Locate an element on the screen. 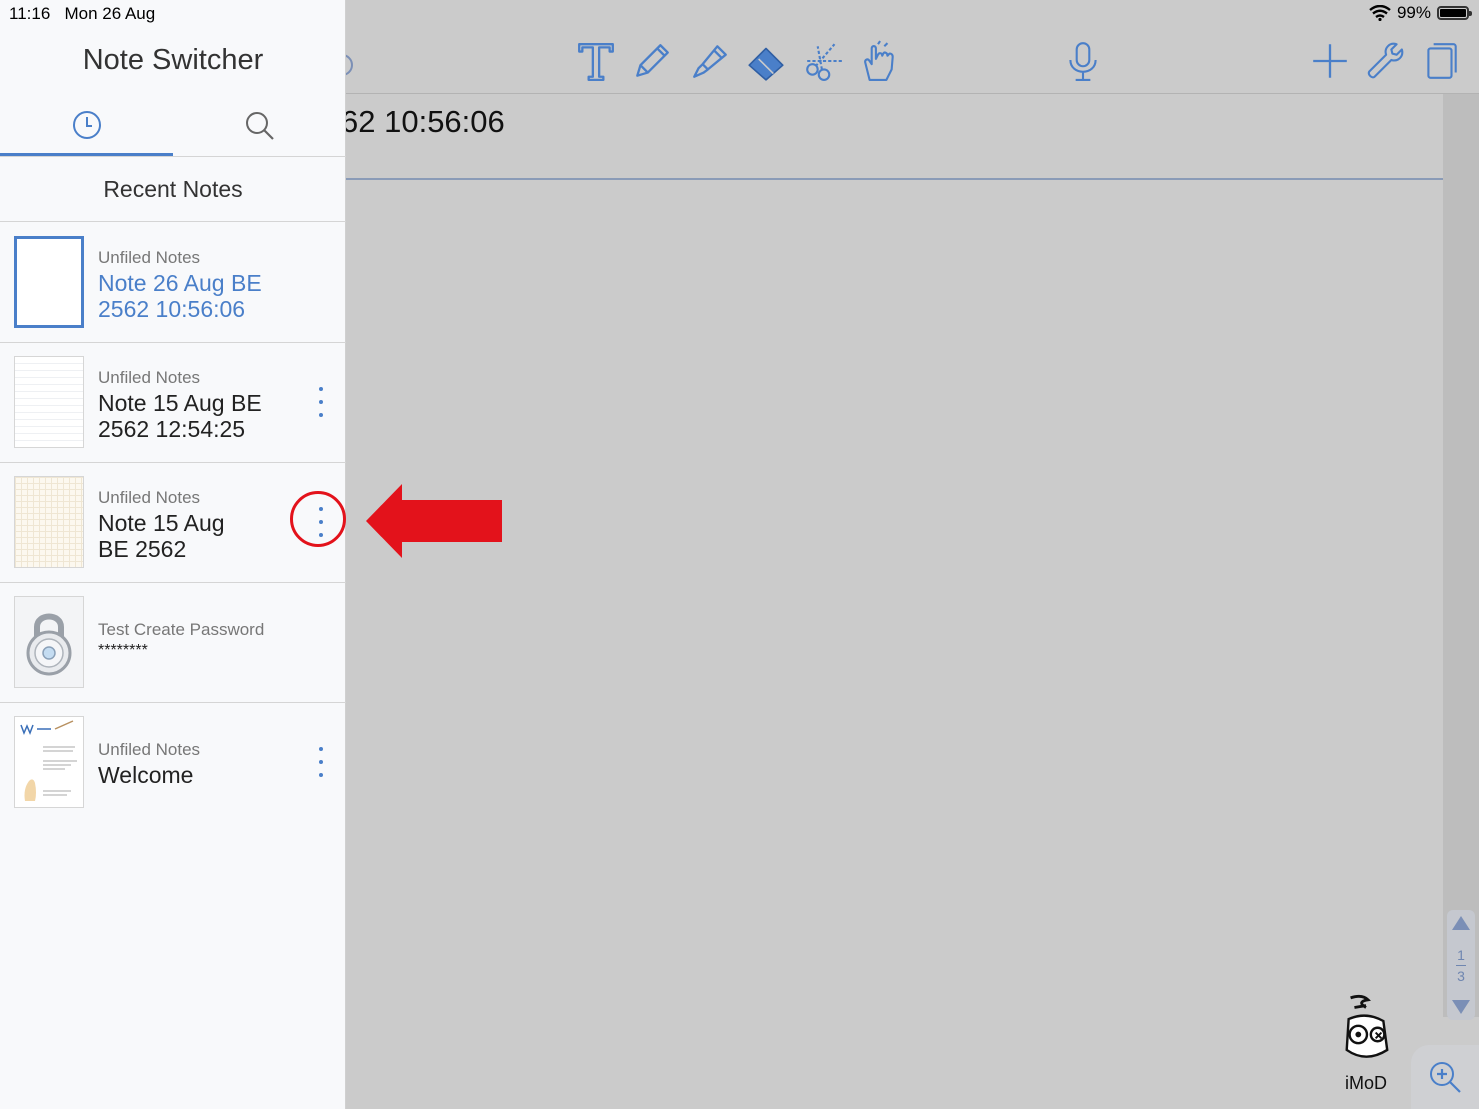 This screenshot has width=1479, height=1109. tab-recent is located at coordinates (86, 126).